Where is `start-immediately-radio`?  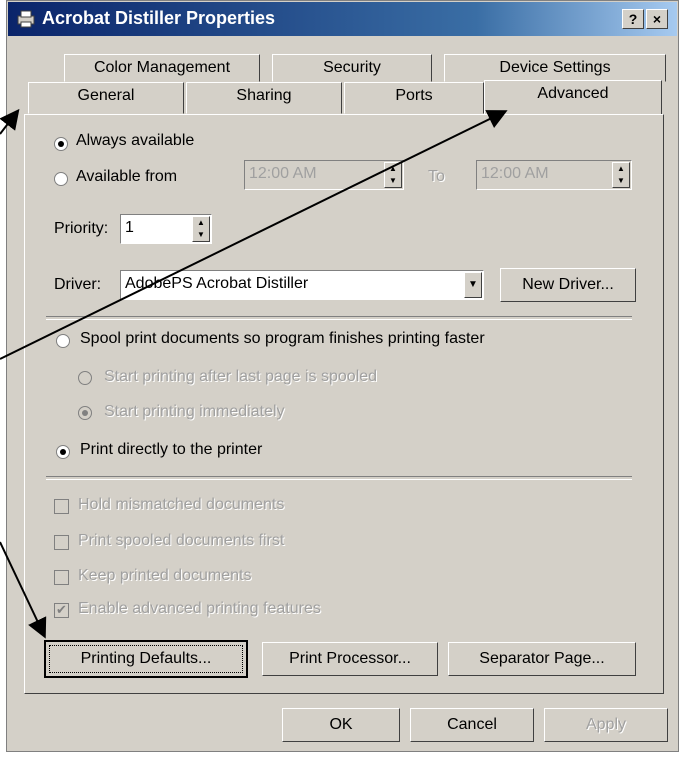
start-immediately-radio is located at coordinates (85, 413).